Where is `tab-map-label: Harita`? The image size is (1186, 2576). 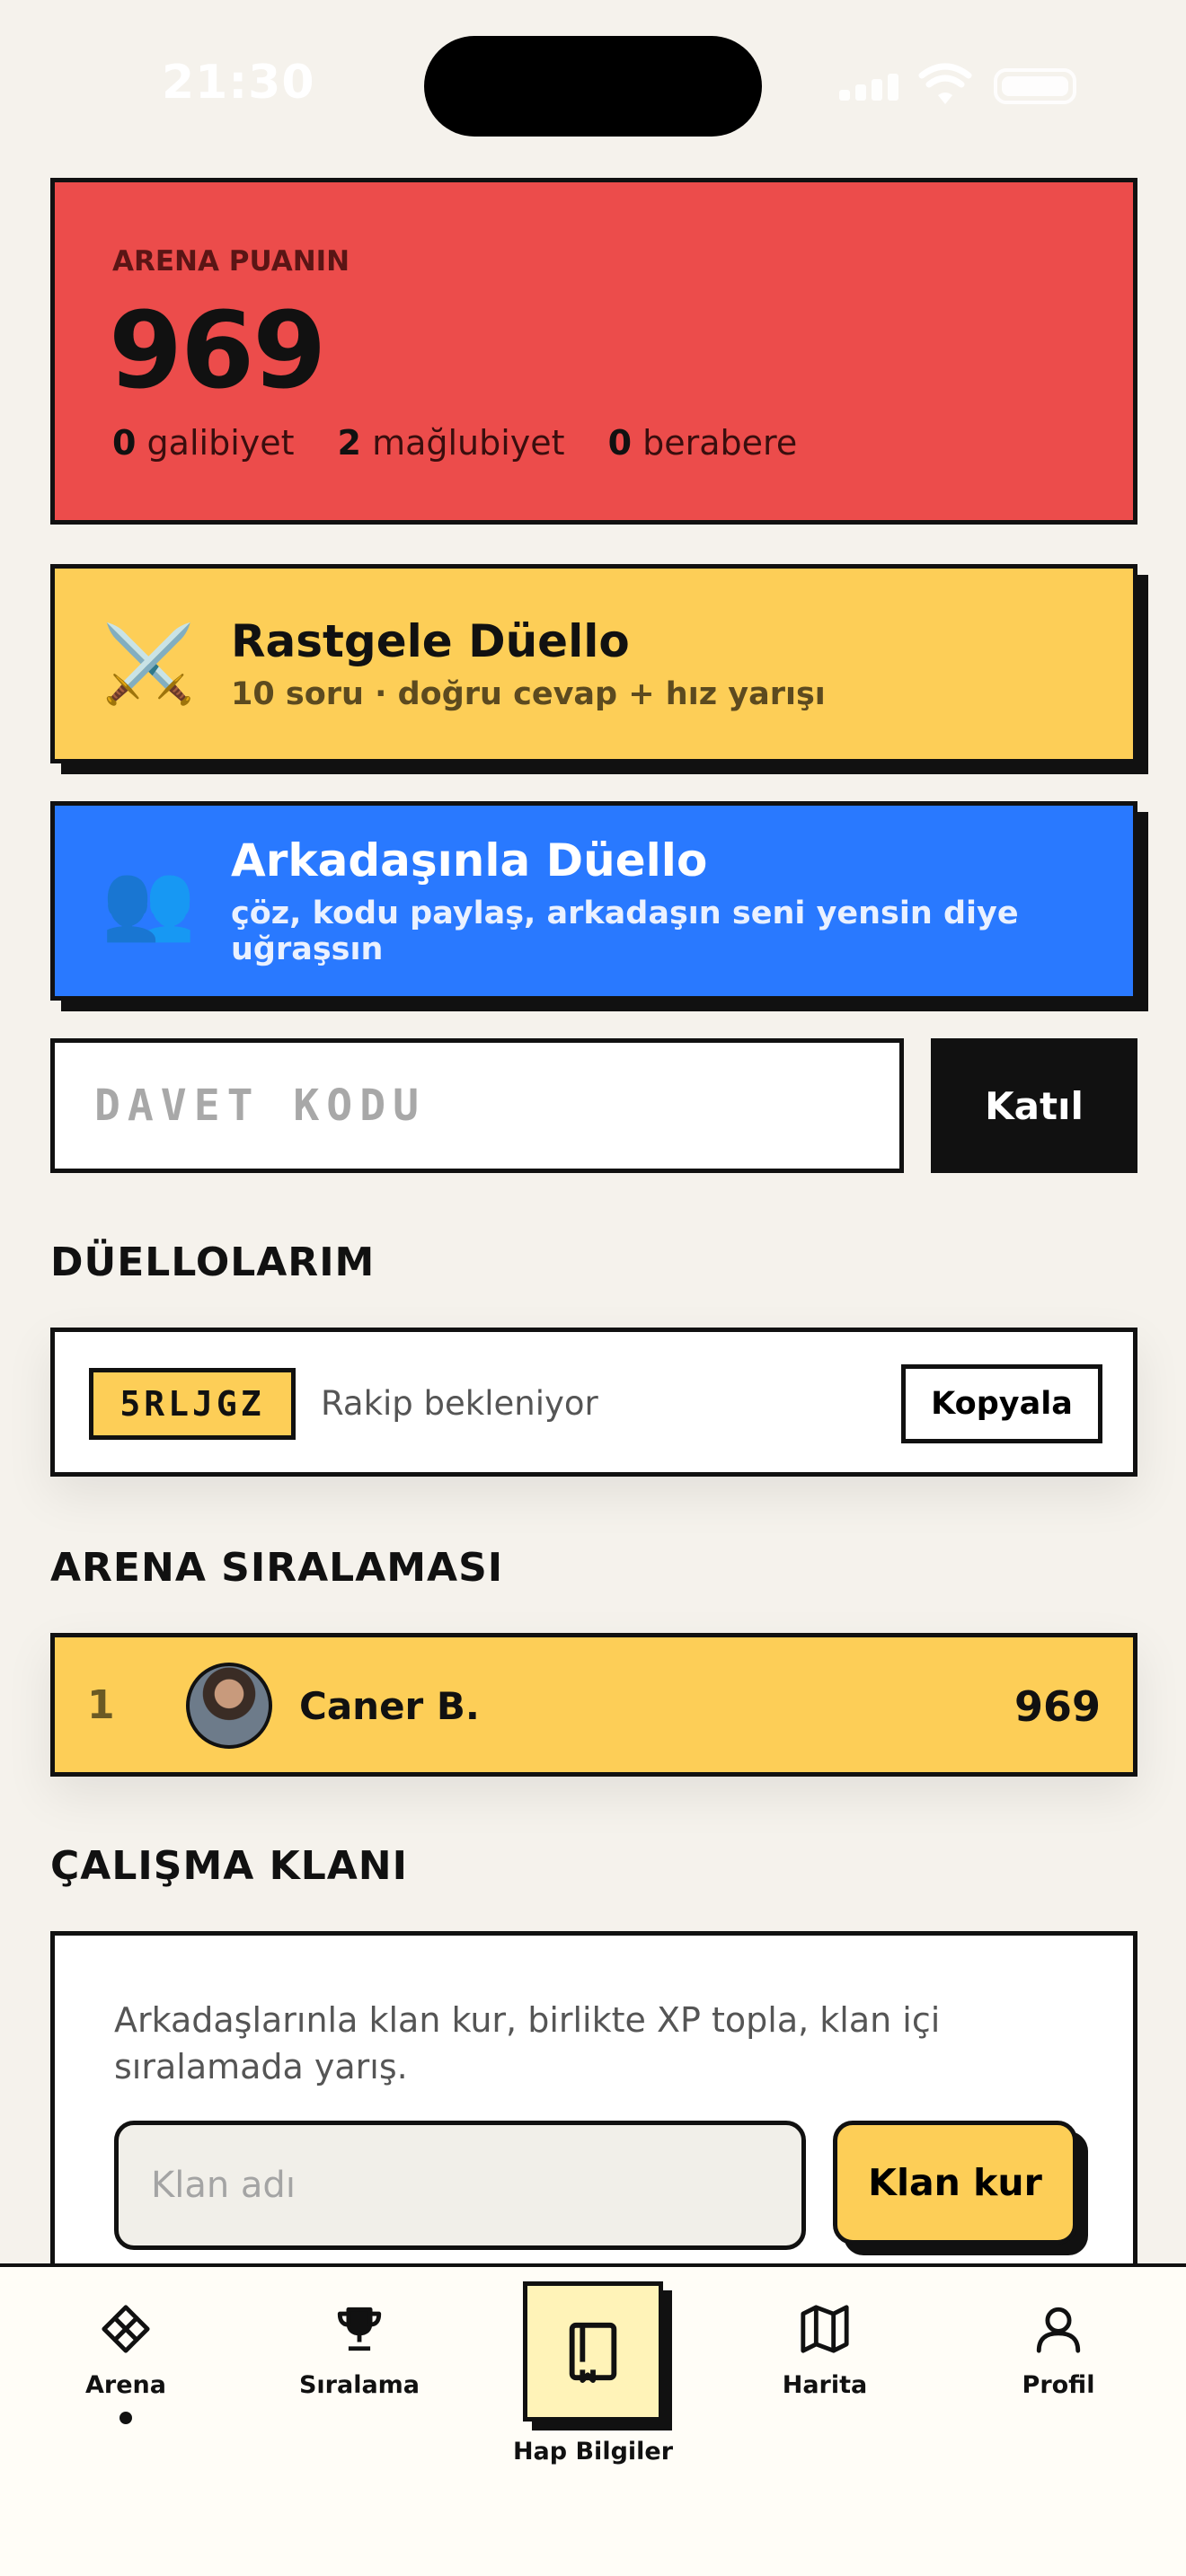
tab-map-label: Harita is located at coordinates (825, 2385).